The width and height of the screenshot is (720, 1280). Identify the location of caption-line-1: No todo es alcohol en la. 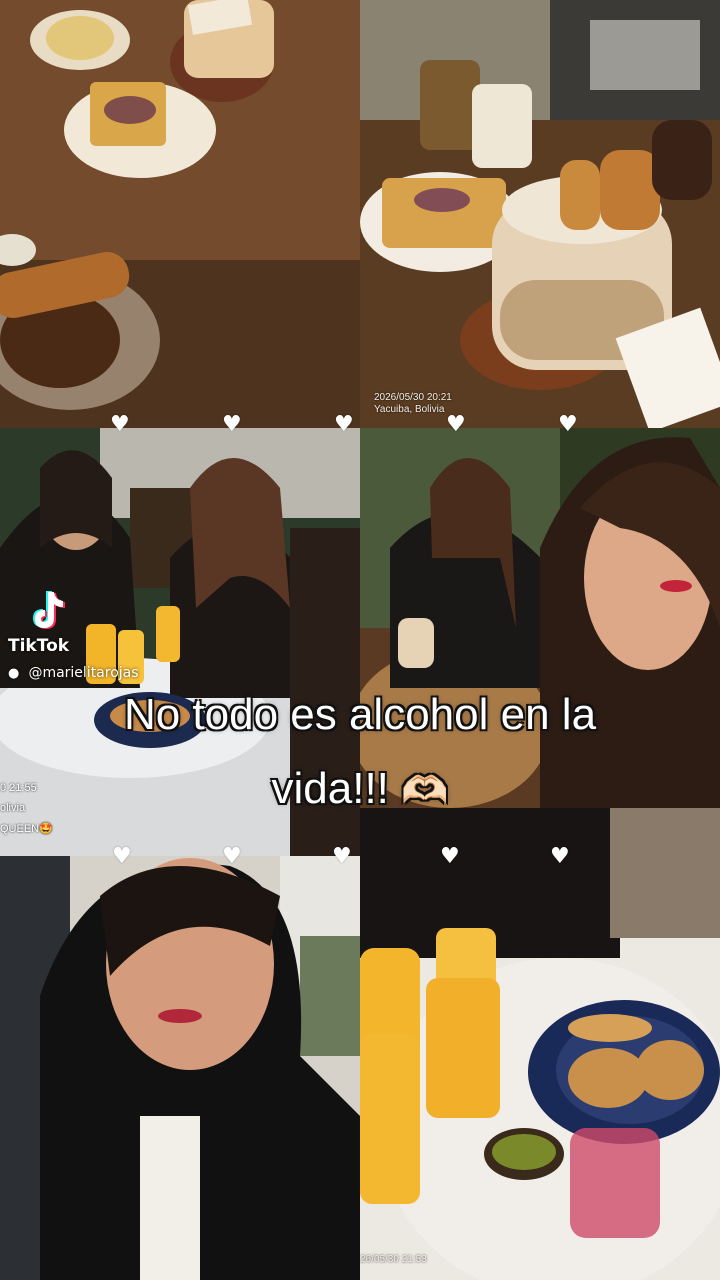
(360, 714).